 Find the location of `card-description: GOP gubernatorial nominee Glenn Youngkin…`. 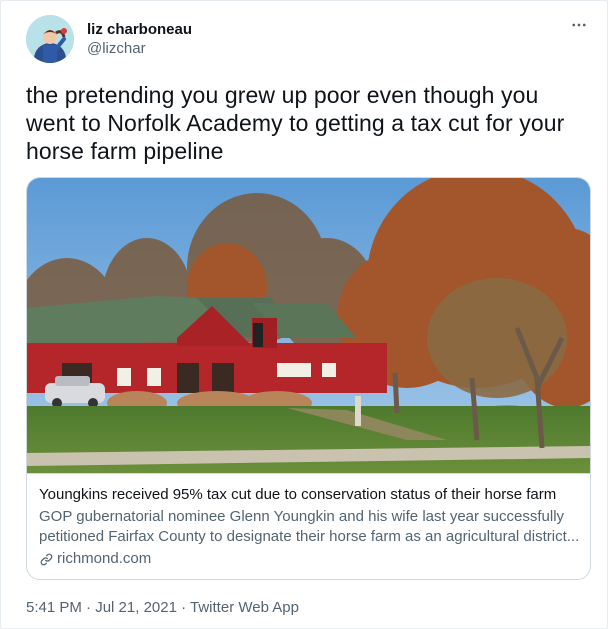

card-description: GOP gubernatorial nominee Glenn Youngkin… is located at coordinates (308, 527).